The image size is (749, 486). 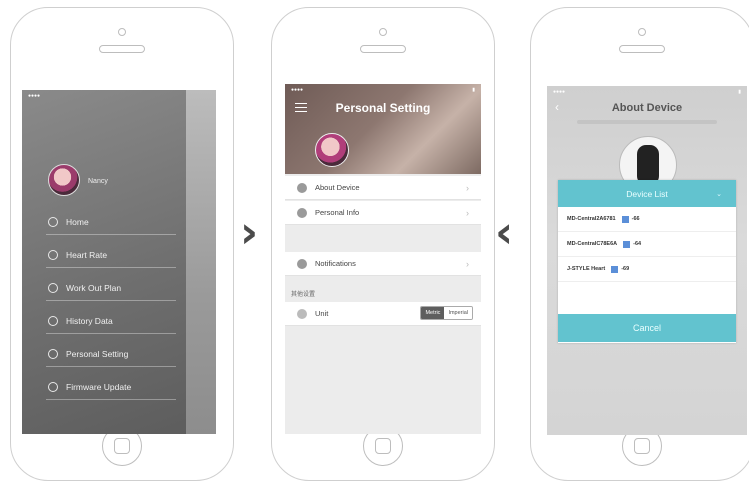 I want to click on menu-item-home: Home, so click(x=111, y=222).